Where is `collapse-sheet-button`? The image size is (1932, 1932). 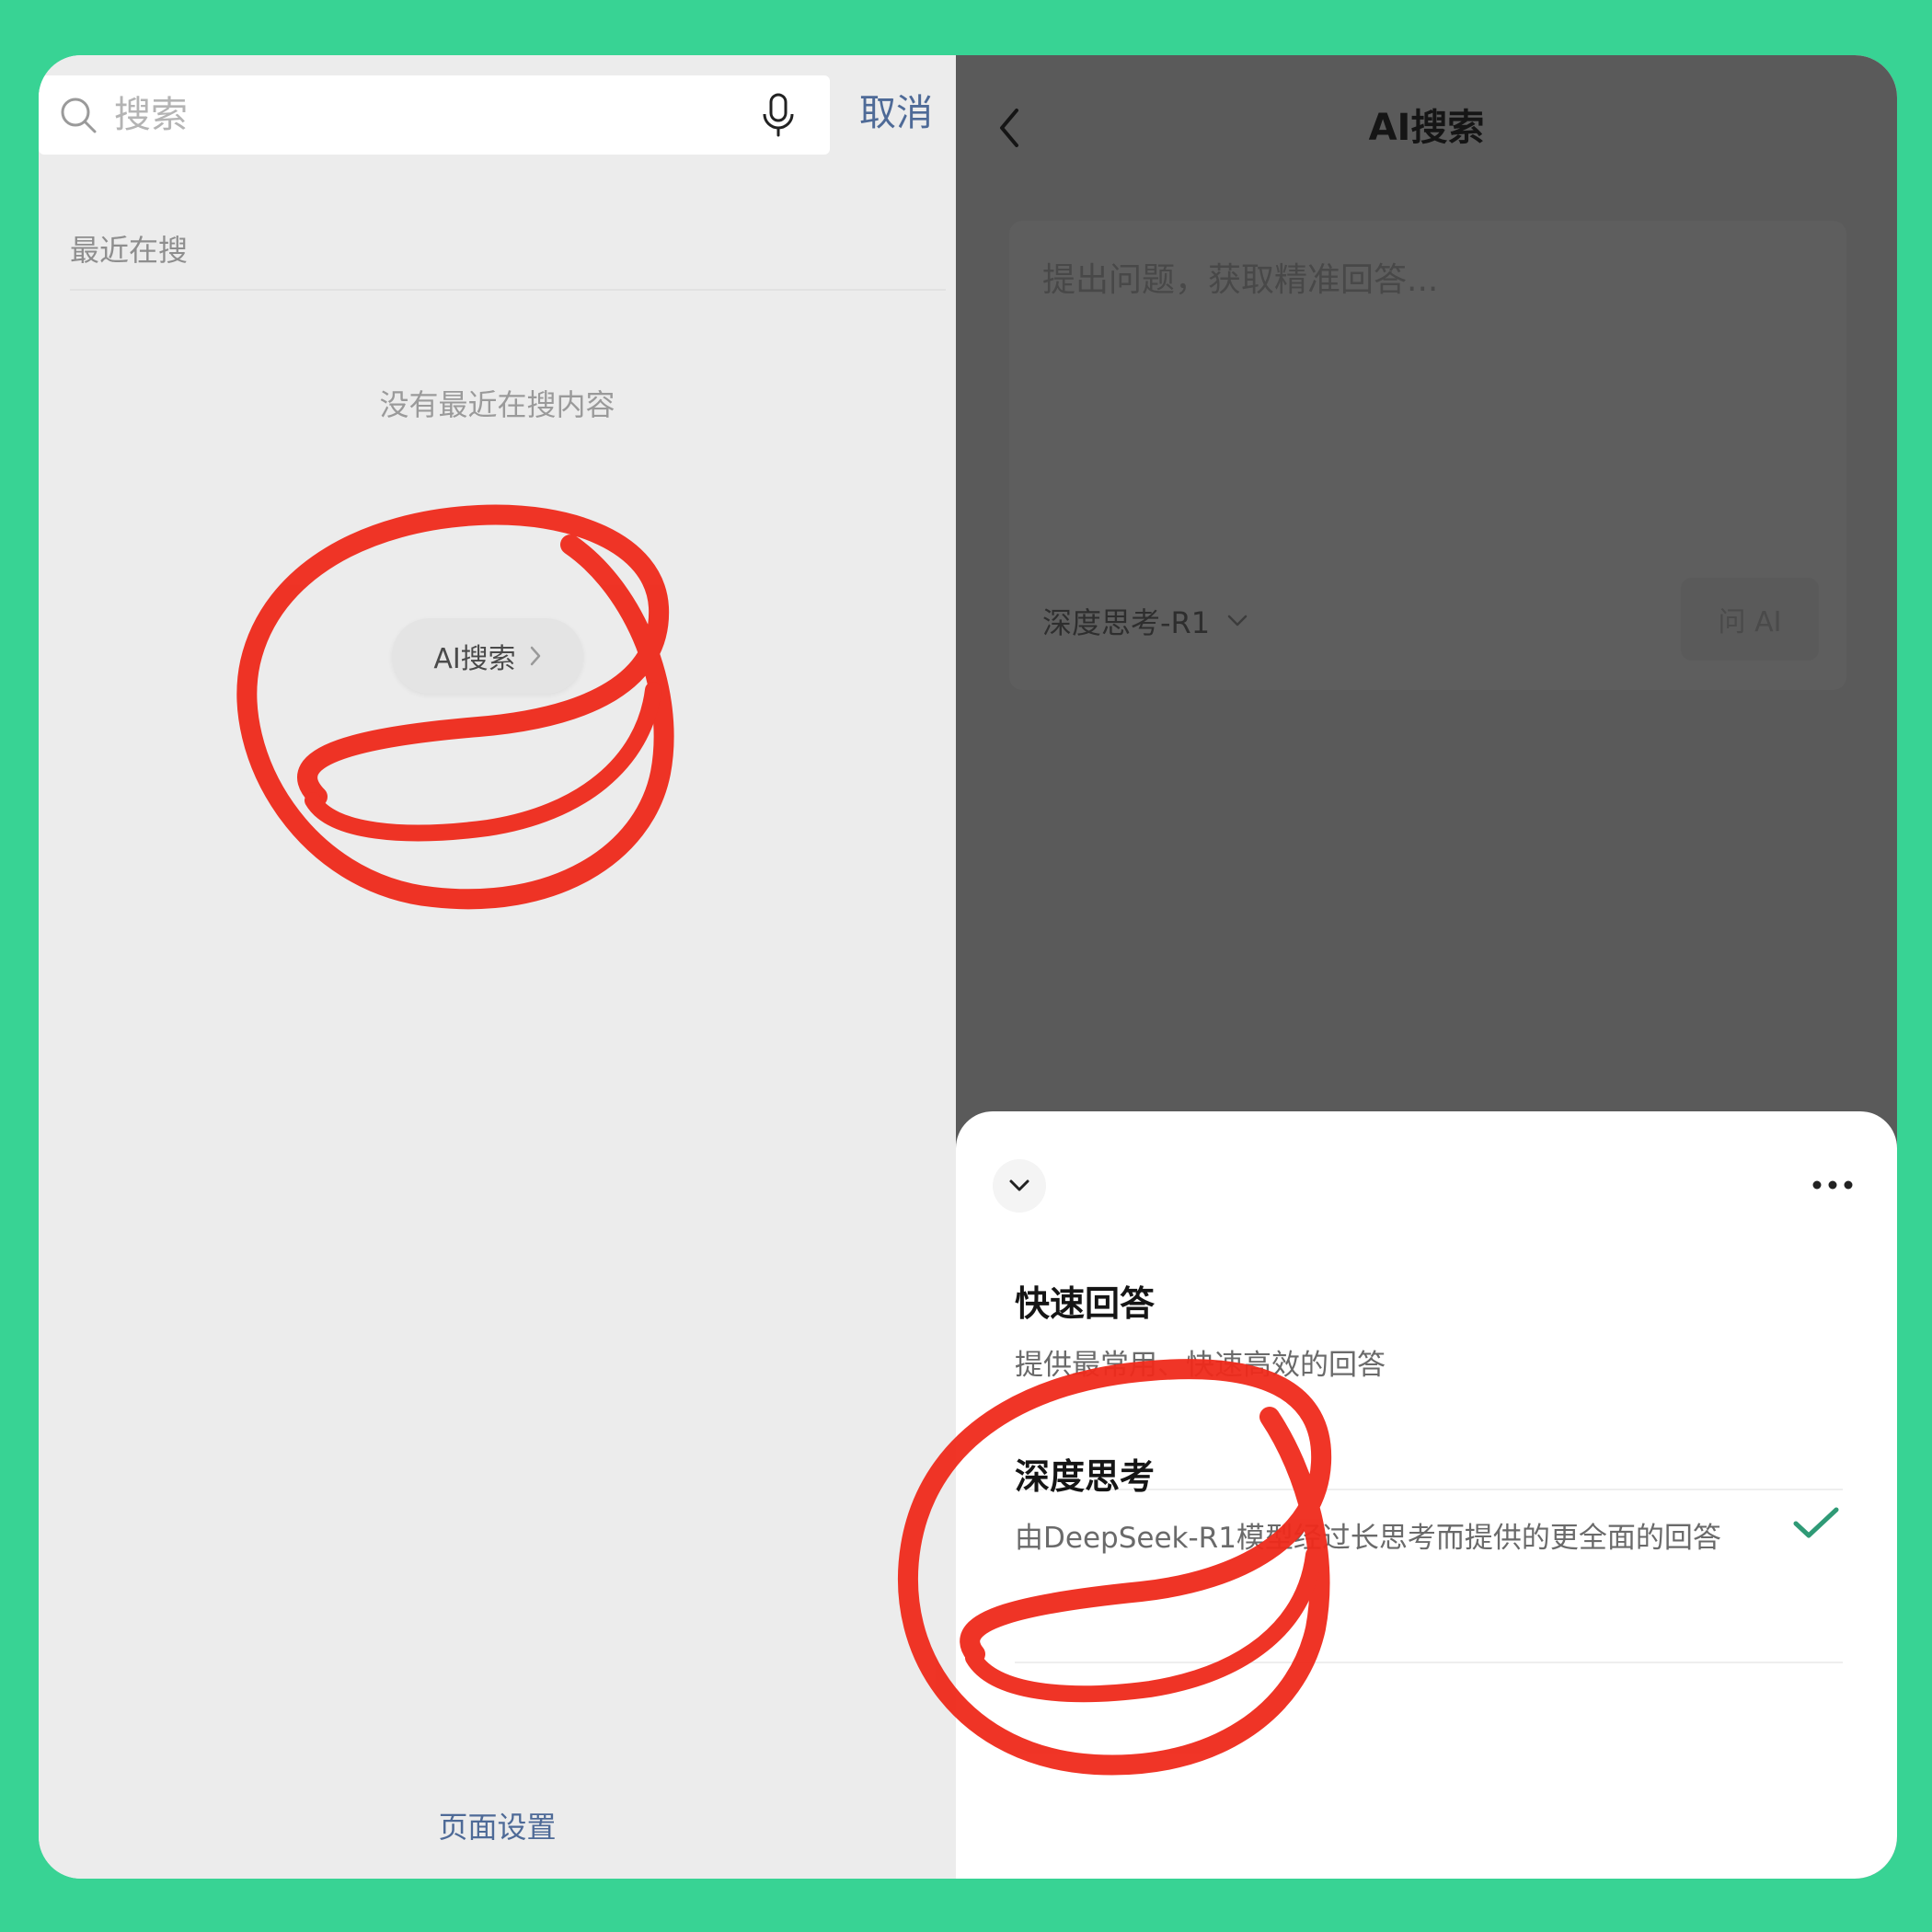 collapse-sheet-button is located at coordinates (1020, 1186).